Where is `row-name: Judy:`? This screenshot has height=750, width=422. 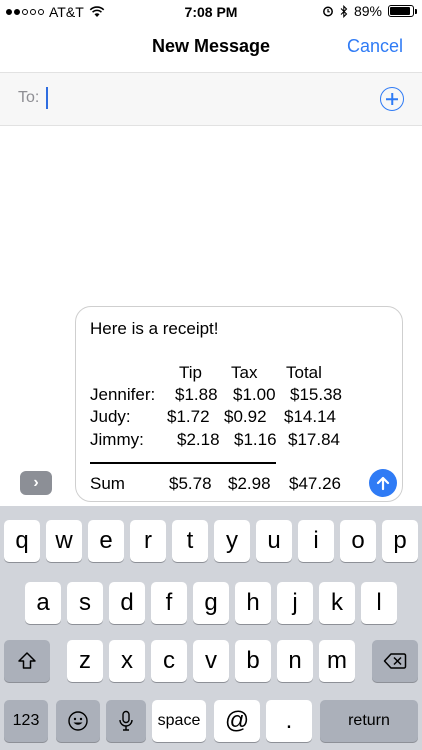
row-name: Judy: is located at coordinates (110, 416).